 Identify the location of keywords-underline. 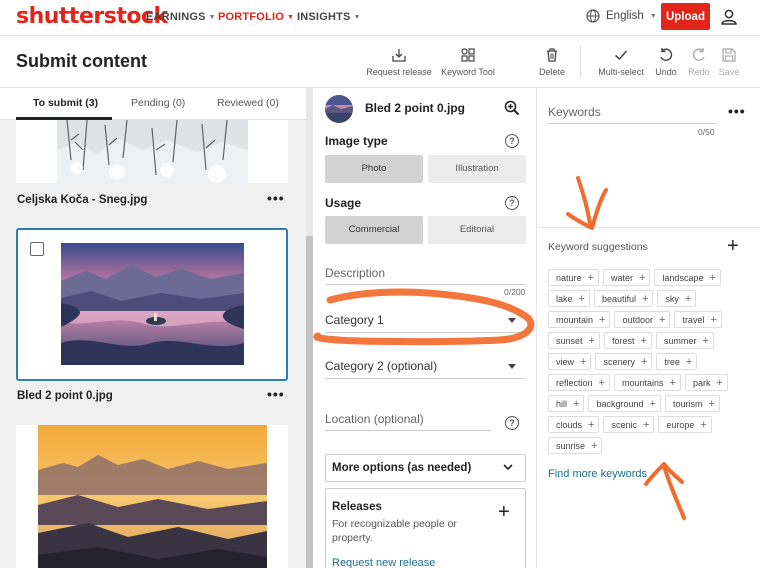
(632, 123).